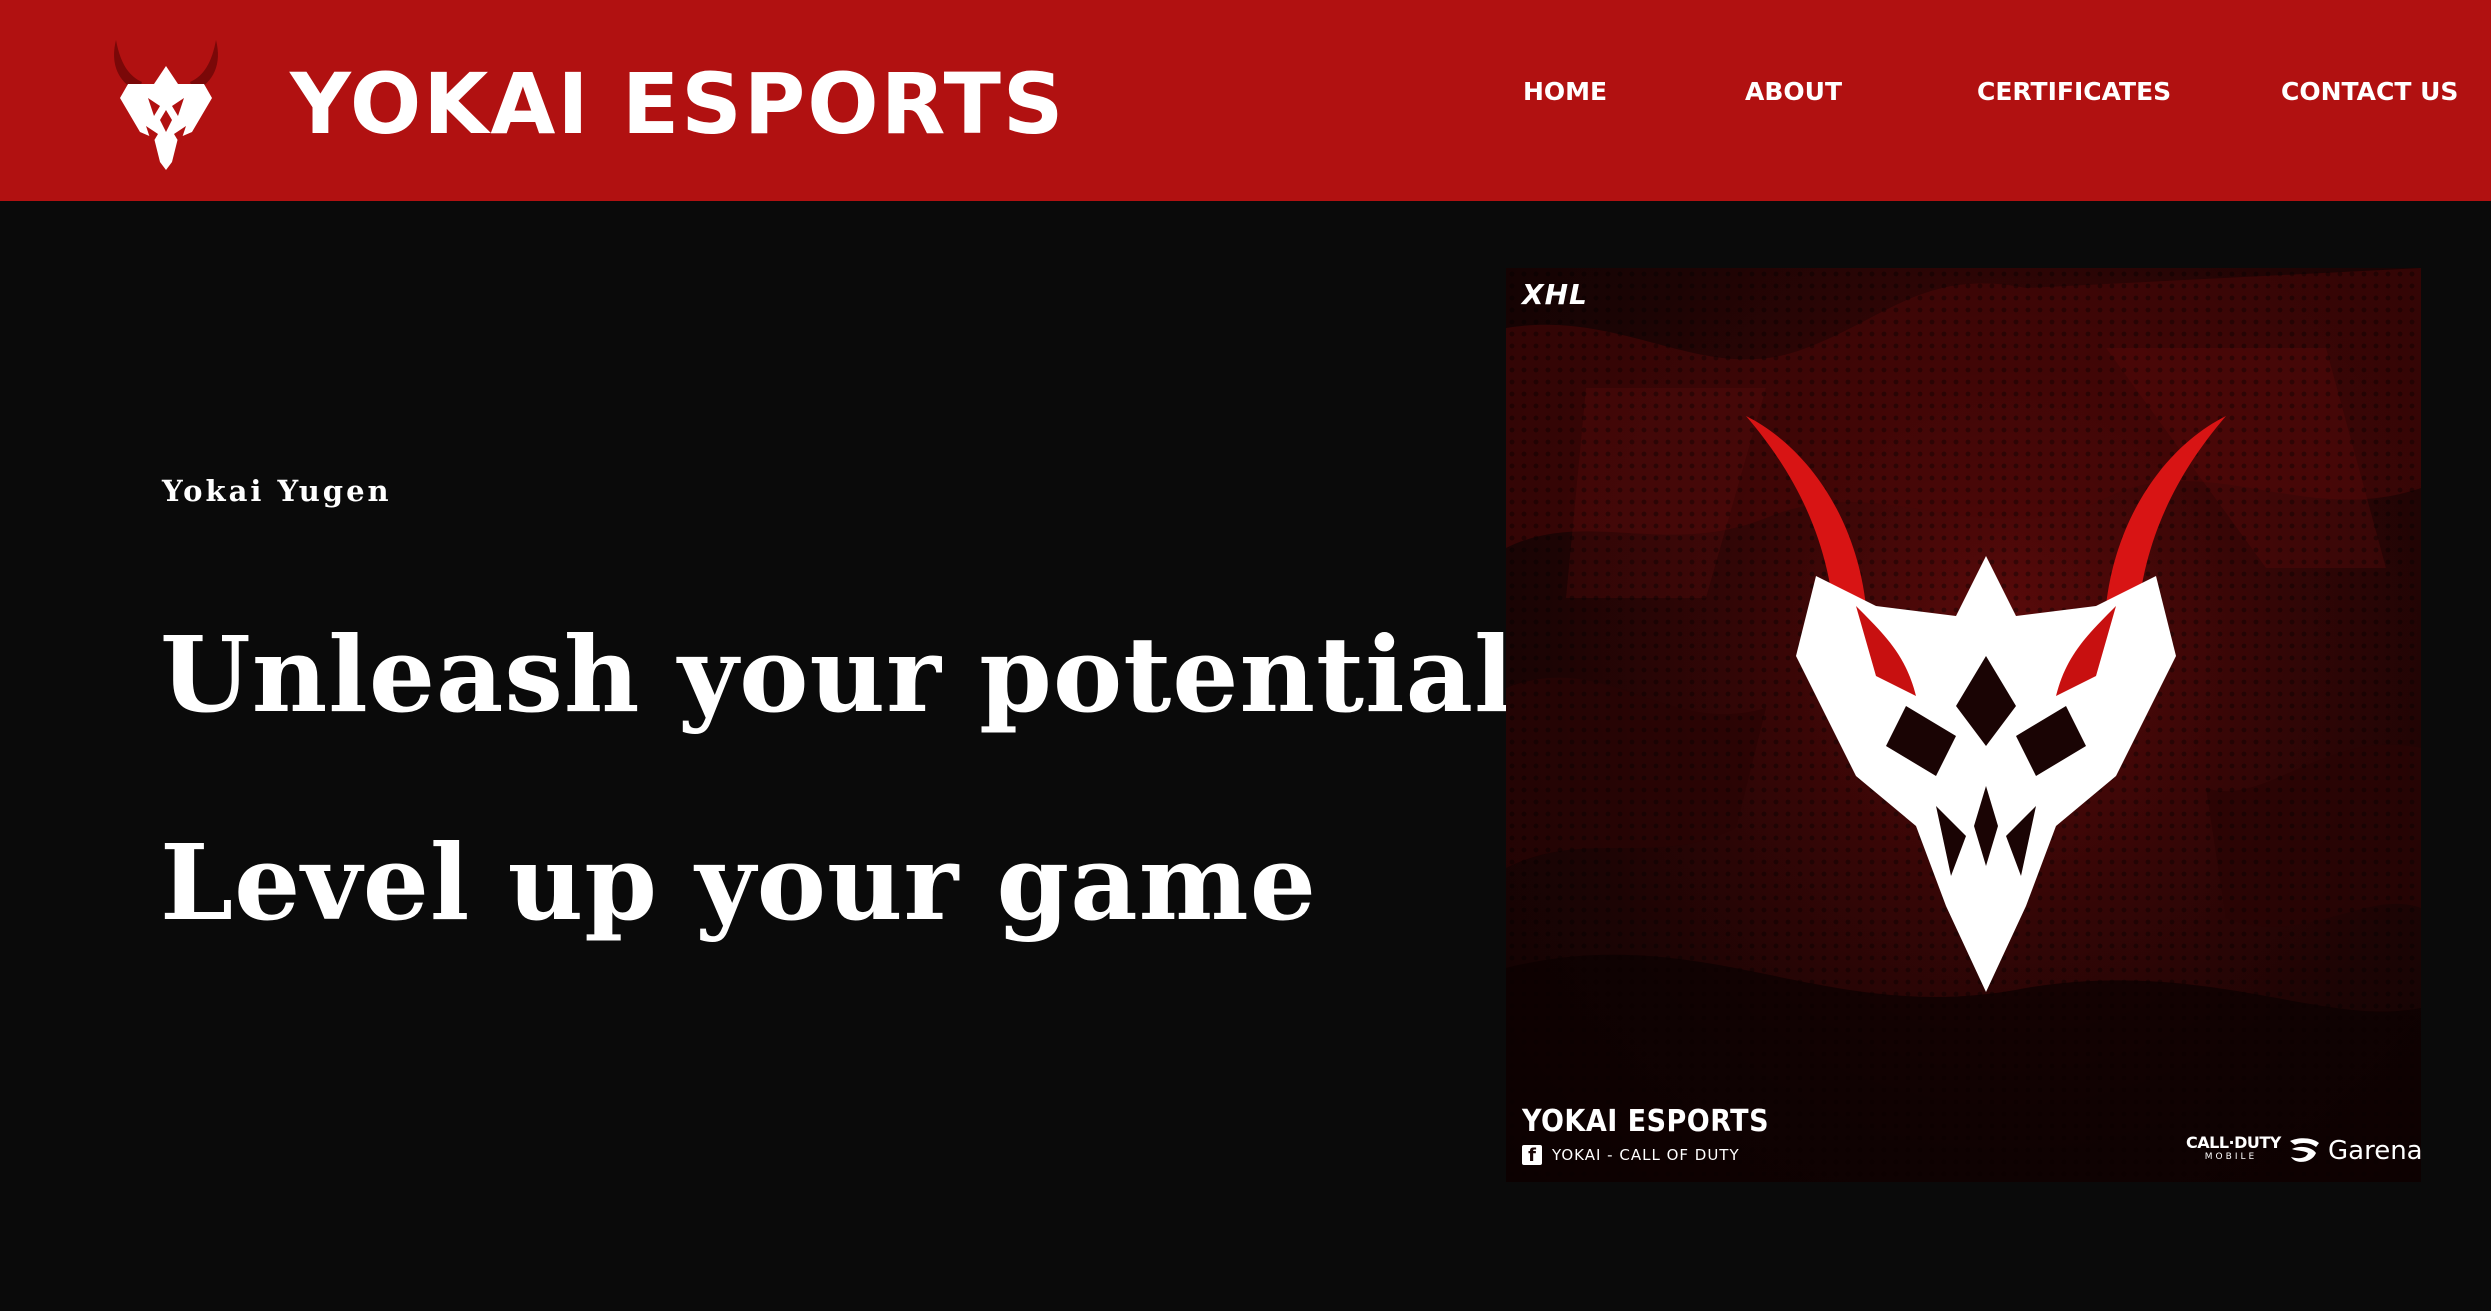 The height and width of the screenshot is (1311, 2491). Describe the element at coordinates (2374, 1151) in the screenshot. I see `garena-text: Garena` at that location.